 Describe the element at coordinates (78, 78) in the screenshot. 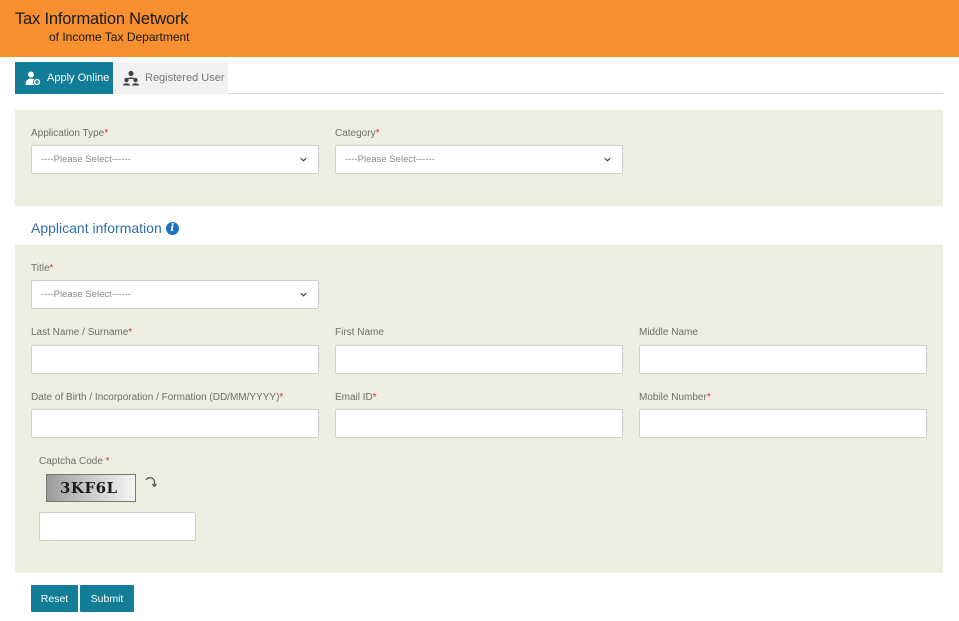

I see `tab-apply-online-label: Apply Online` at that location.